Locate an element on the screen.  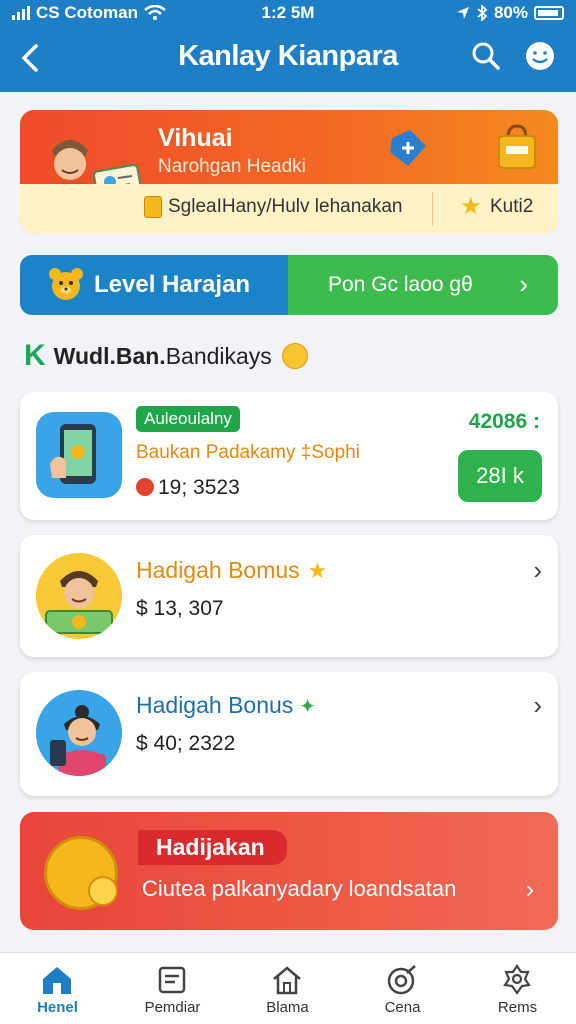
card-title-text: Hadigah Bonus is located at coordinates (215, 705).